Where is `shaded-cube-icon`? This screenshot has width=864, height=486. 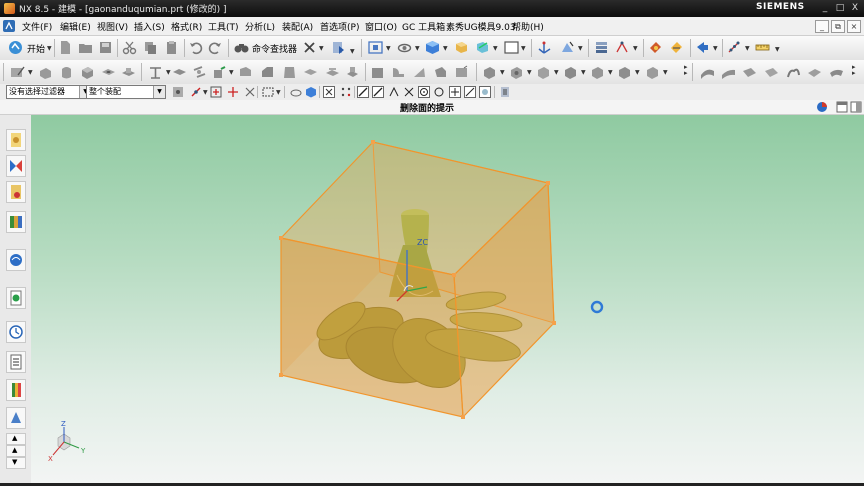 shaded-cube-icon is located at coordinates (432, 47).